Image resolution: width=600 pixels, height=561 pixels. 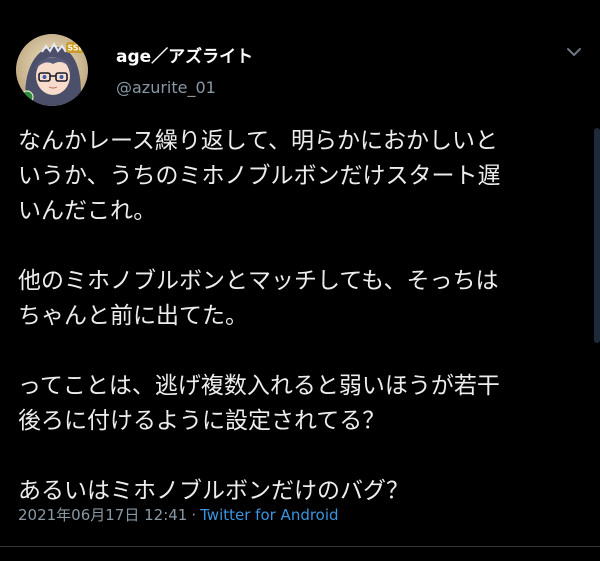 I want to click on timestamp: 2021年06月17日 12:41, so click(x=102, y=515).